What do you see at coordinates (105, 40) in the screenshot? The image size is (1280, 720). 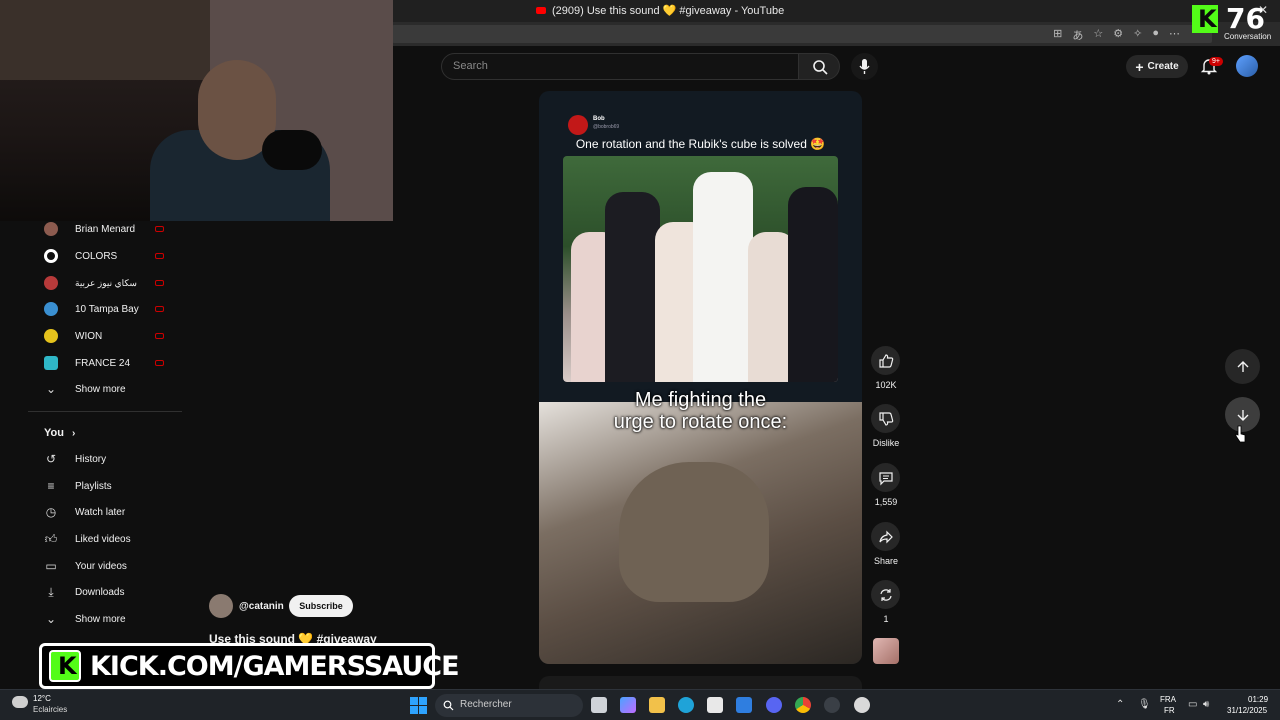 I see `webcam-bookshelf` at bounding box center [105, 40].